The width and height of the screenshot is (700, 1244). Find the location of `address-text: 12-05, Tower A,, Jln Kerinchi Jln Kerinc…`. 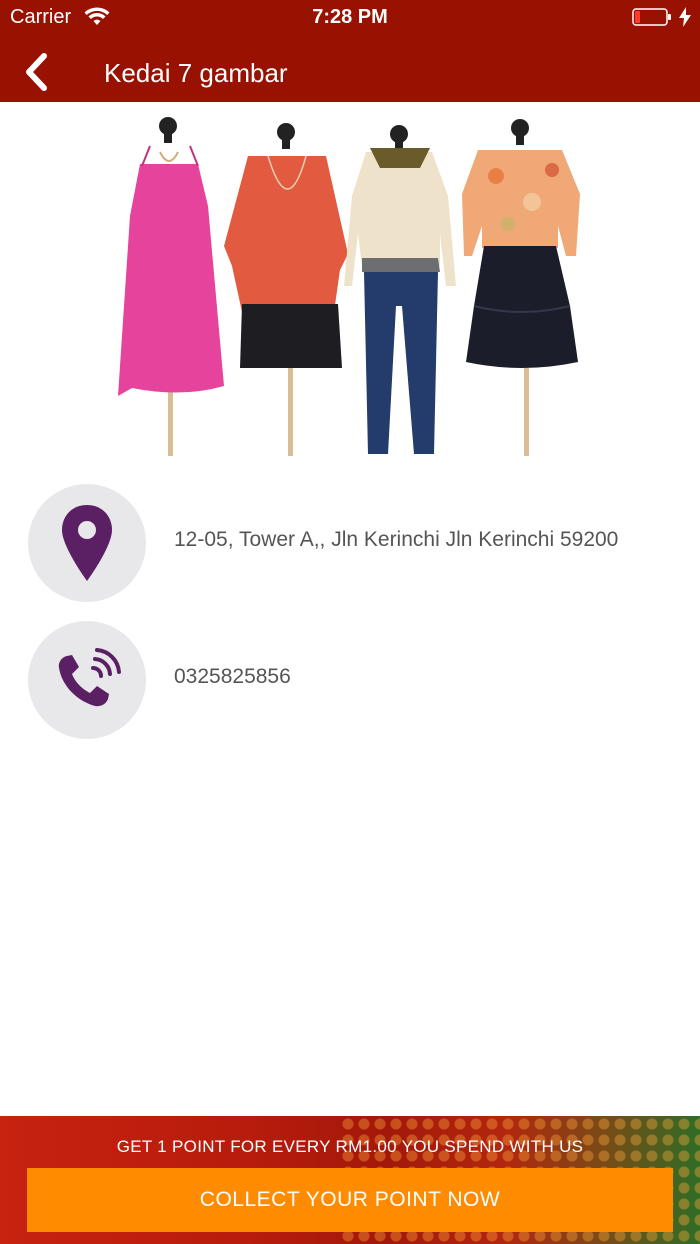

address-text: 12-05, Tower A,, Jln Kerinchi Jln Kerinc… is located at coordinates (396, 539).